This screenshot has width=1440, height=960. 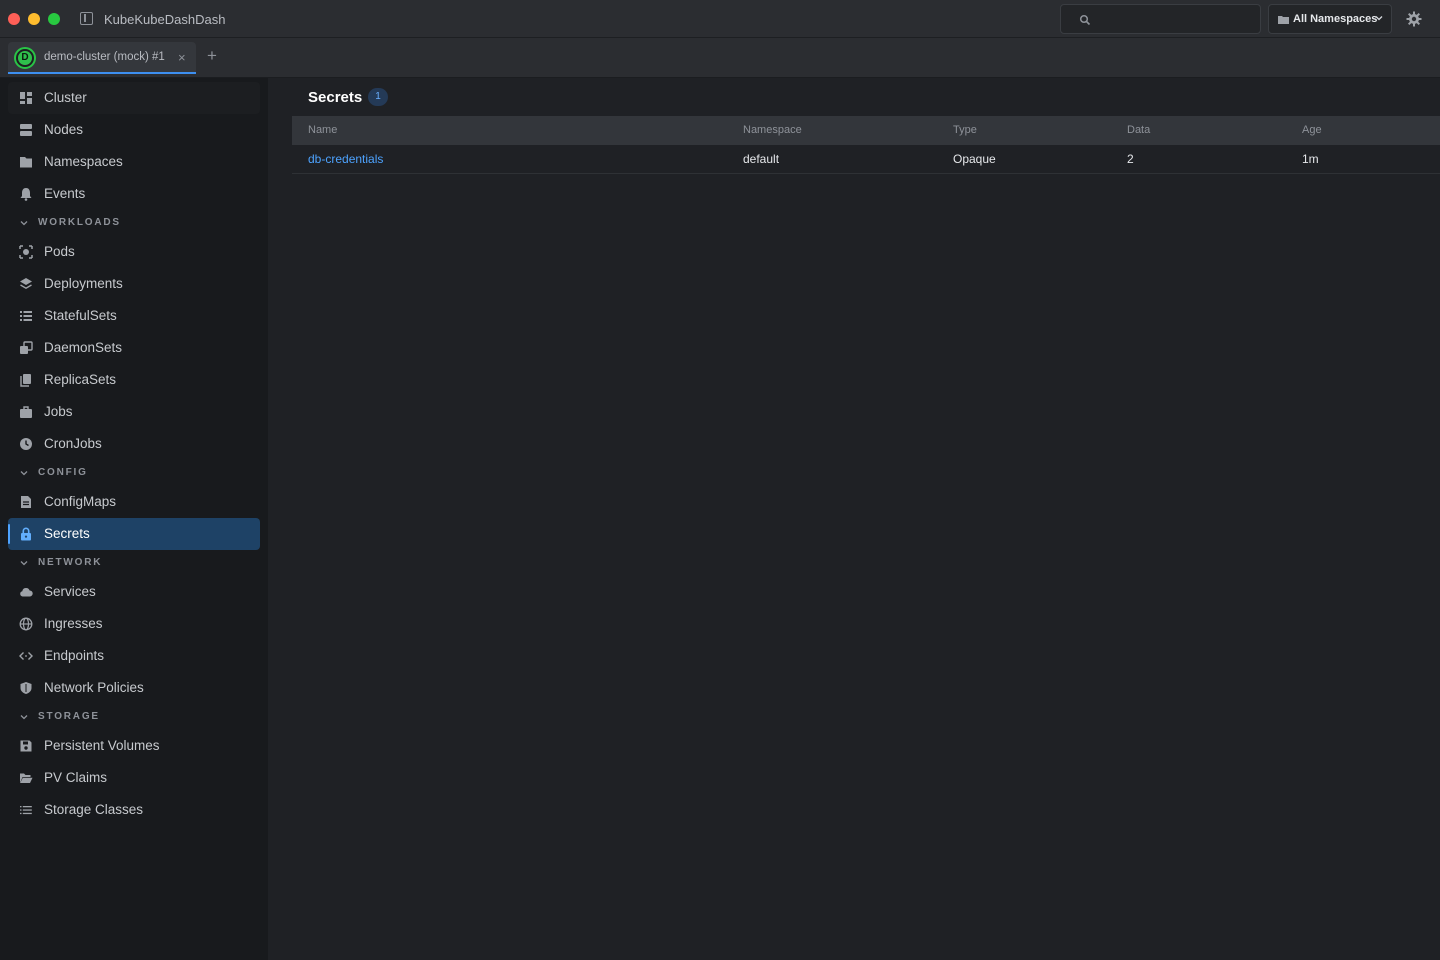 I want to click on sidebar-item-events: Events, so click(x=134, y=194).